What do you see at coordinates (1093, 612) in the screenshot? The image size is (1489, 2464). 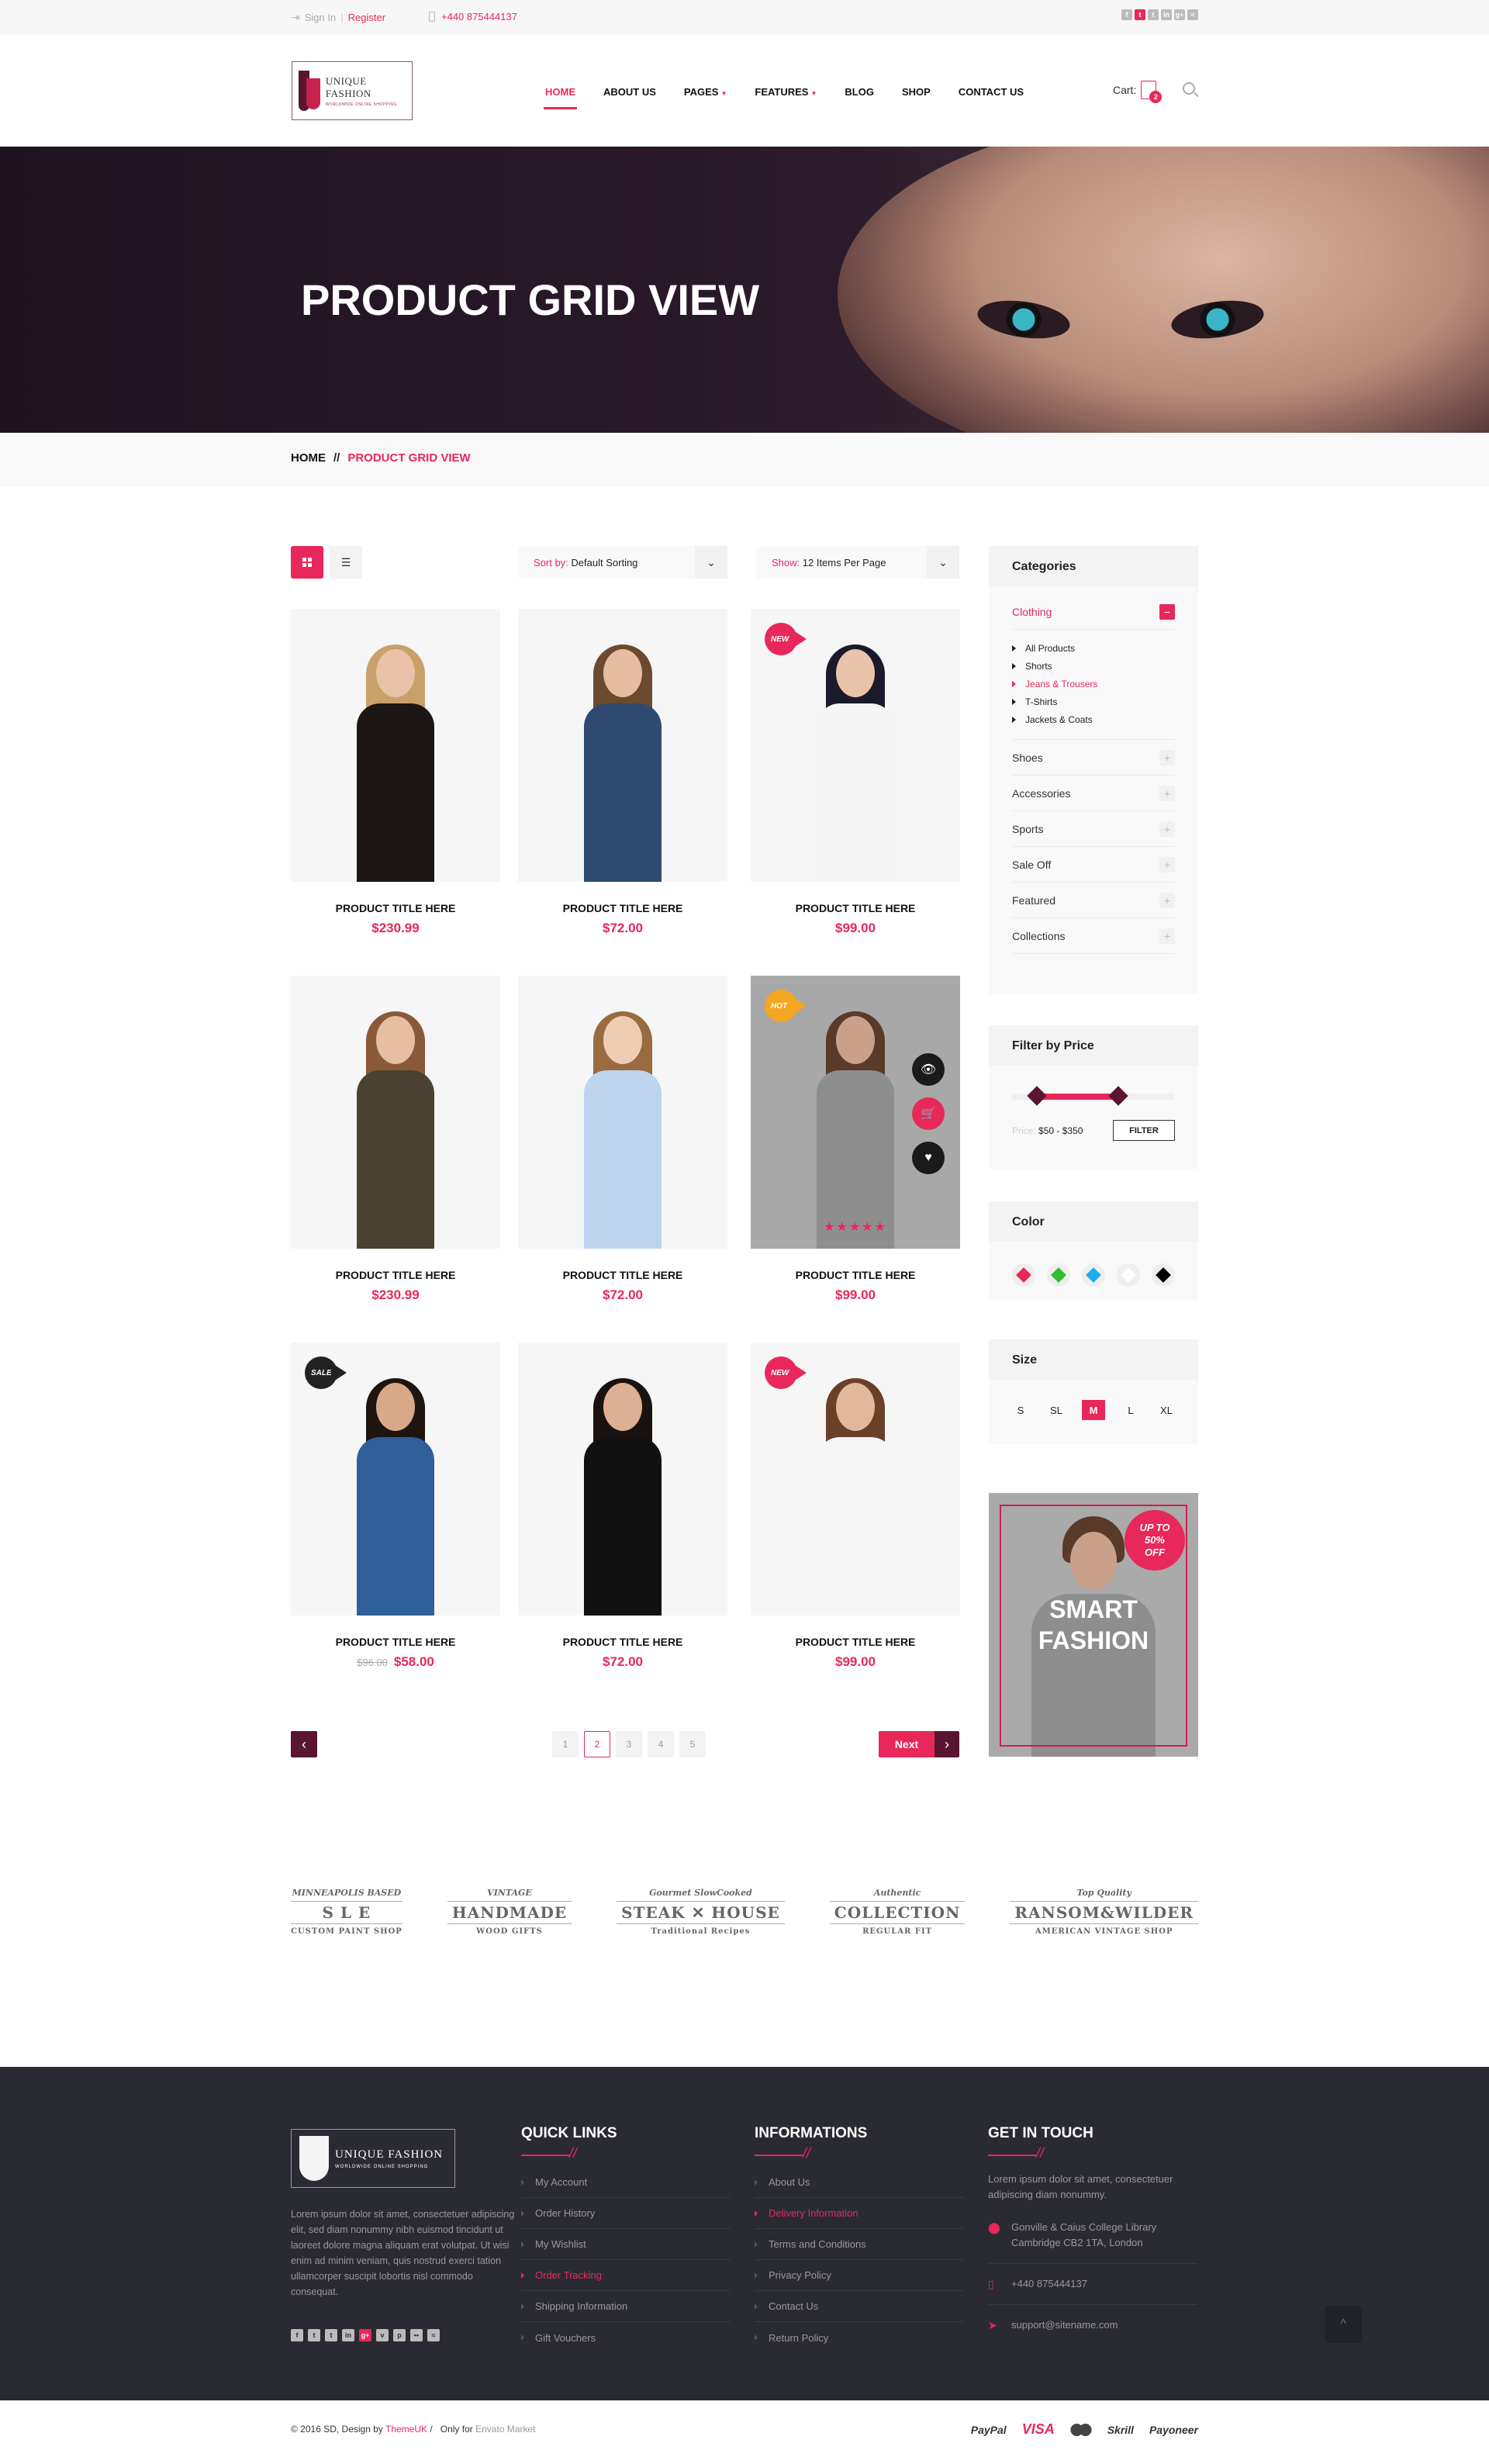 I see `category-clothing: Clothing −` at bounding box center [1093, 612].